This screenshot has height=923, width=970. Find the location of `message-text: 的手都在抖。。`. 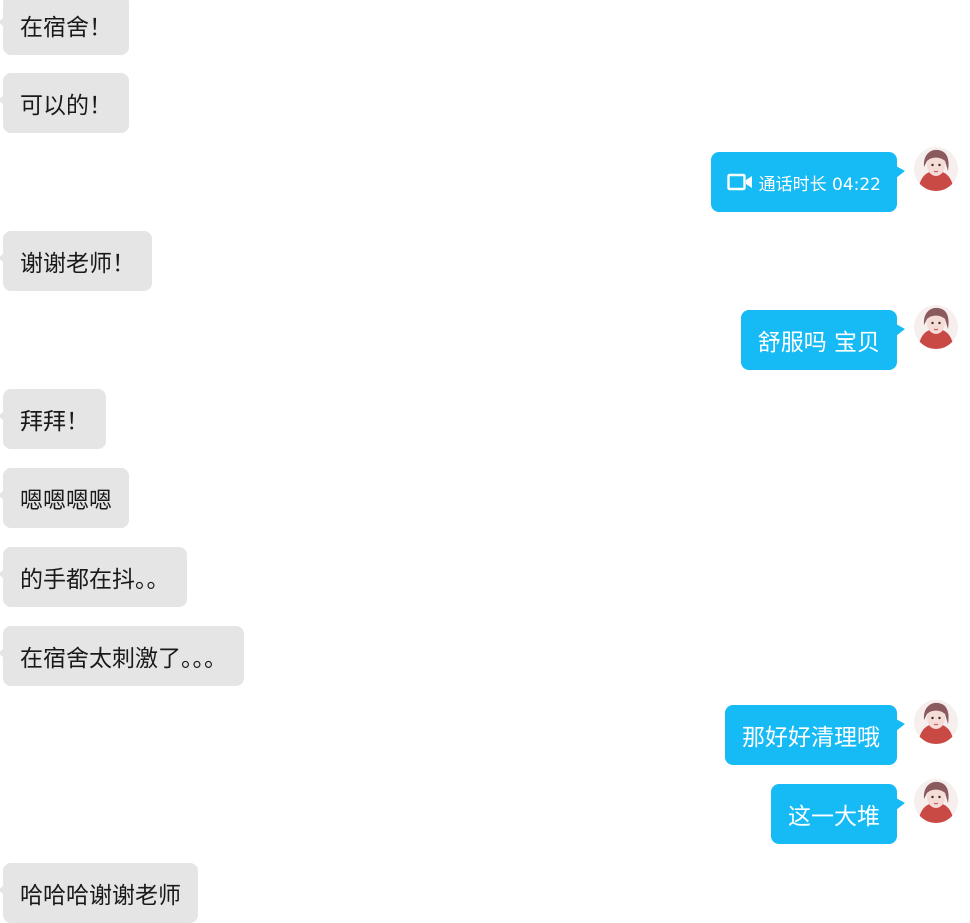

message-text: 的手都在抖。。 is located at coordinates (95, 580).